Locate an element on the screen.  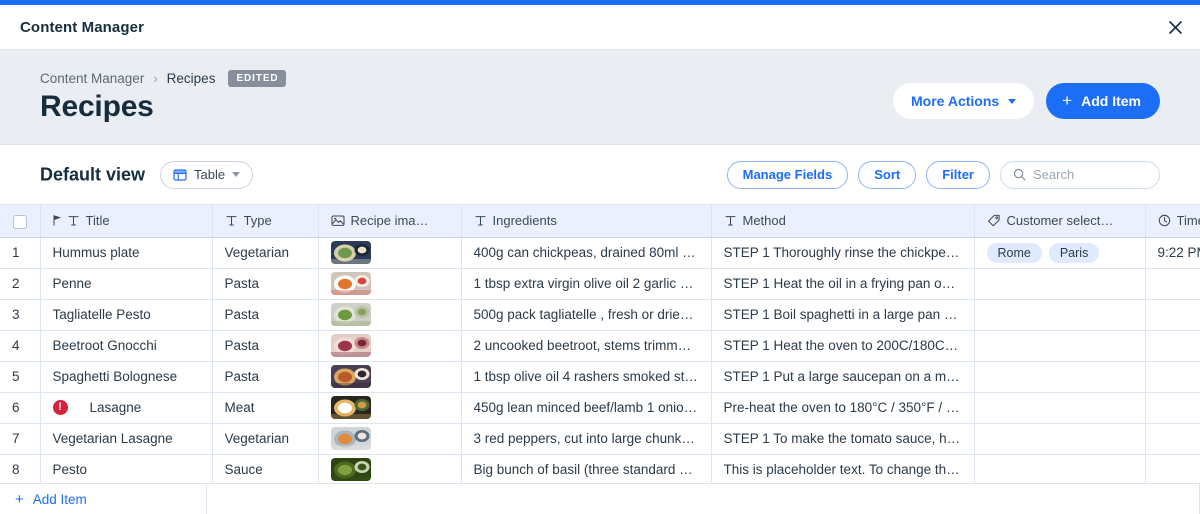
cell-title-text: Vegetarian Lasagne is located at coordinates (112, 438).